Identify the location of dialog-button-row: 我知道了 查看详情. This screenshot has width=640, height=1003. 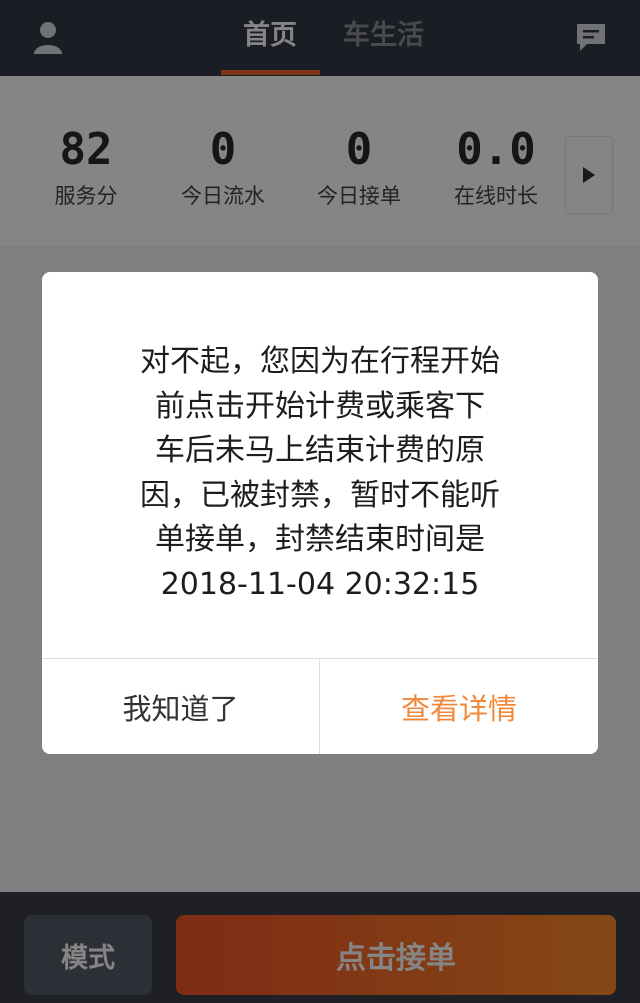
(320, 706).